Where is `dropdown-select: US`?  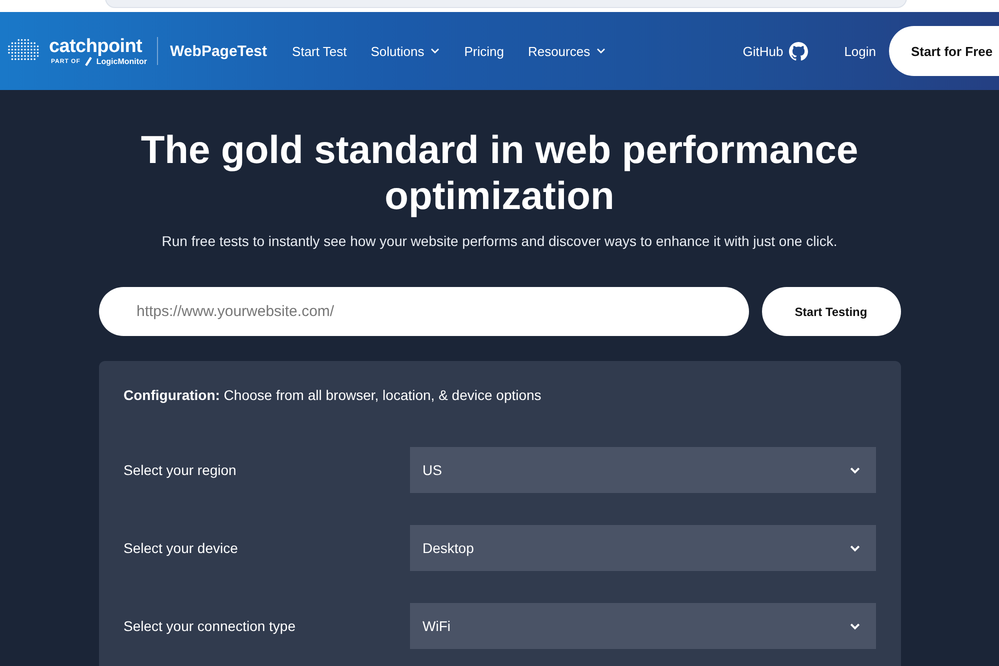
dropdown-select: US is located at coordinates (643, 470).